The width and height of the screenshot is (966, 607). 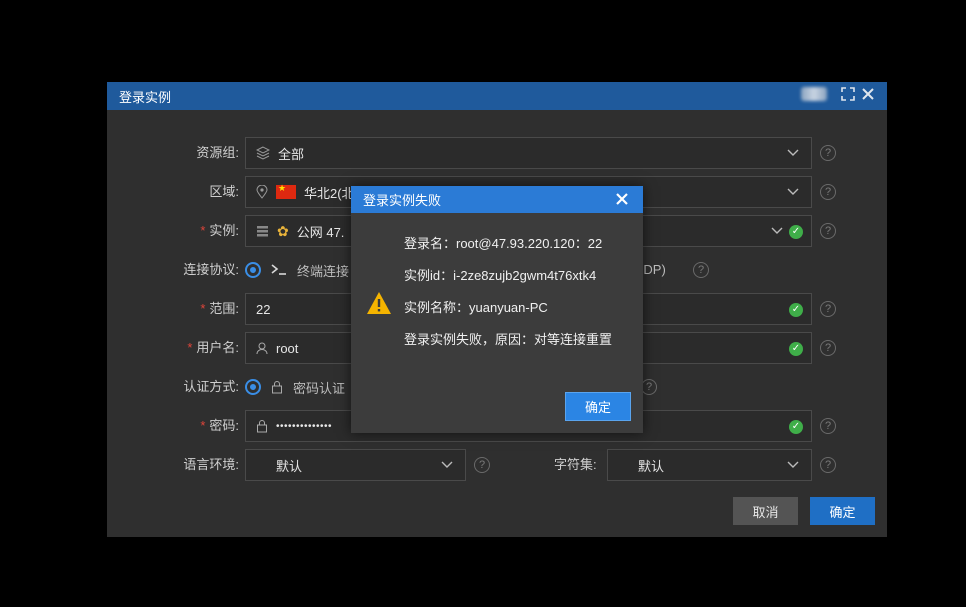 What do you see at coordinates (497, 96) in the screenshot?
I see `modal-header: 登录实例` at bounding box center [497, 96].